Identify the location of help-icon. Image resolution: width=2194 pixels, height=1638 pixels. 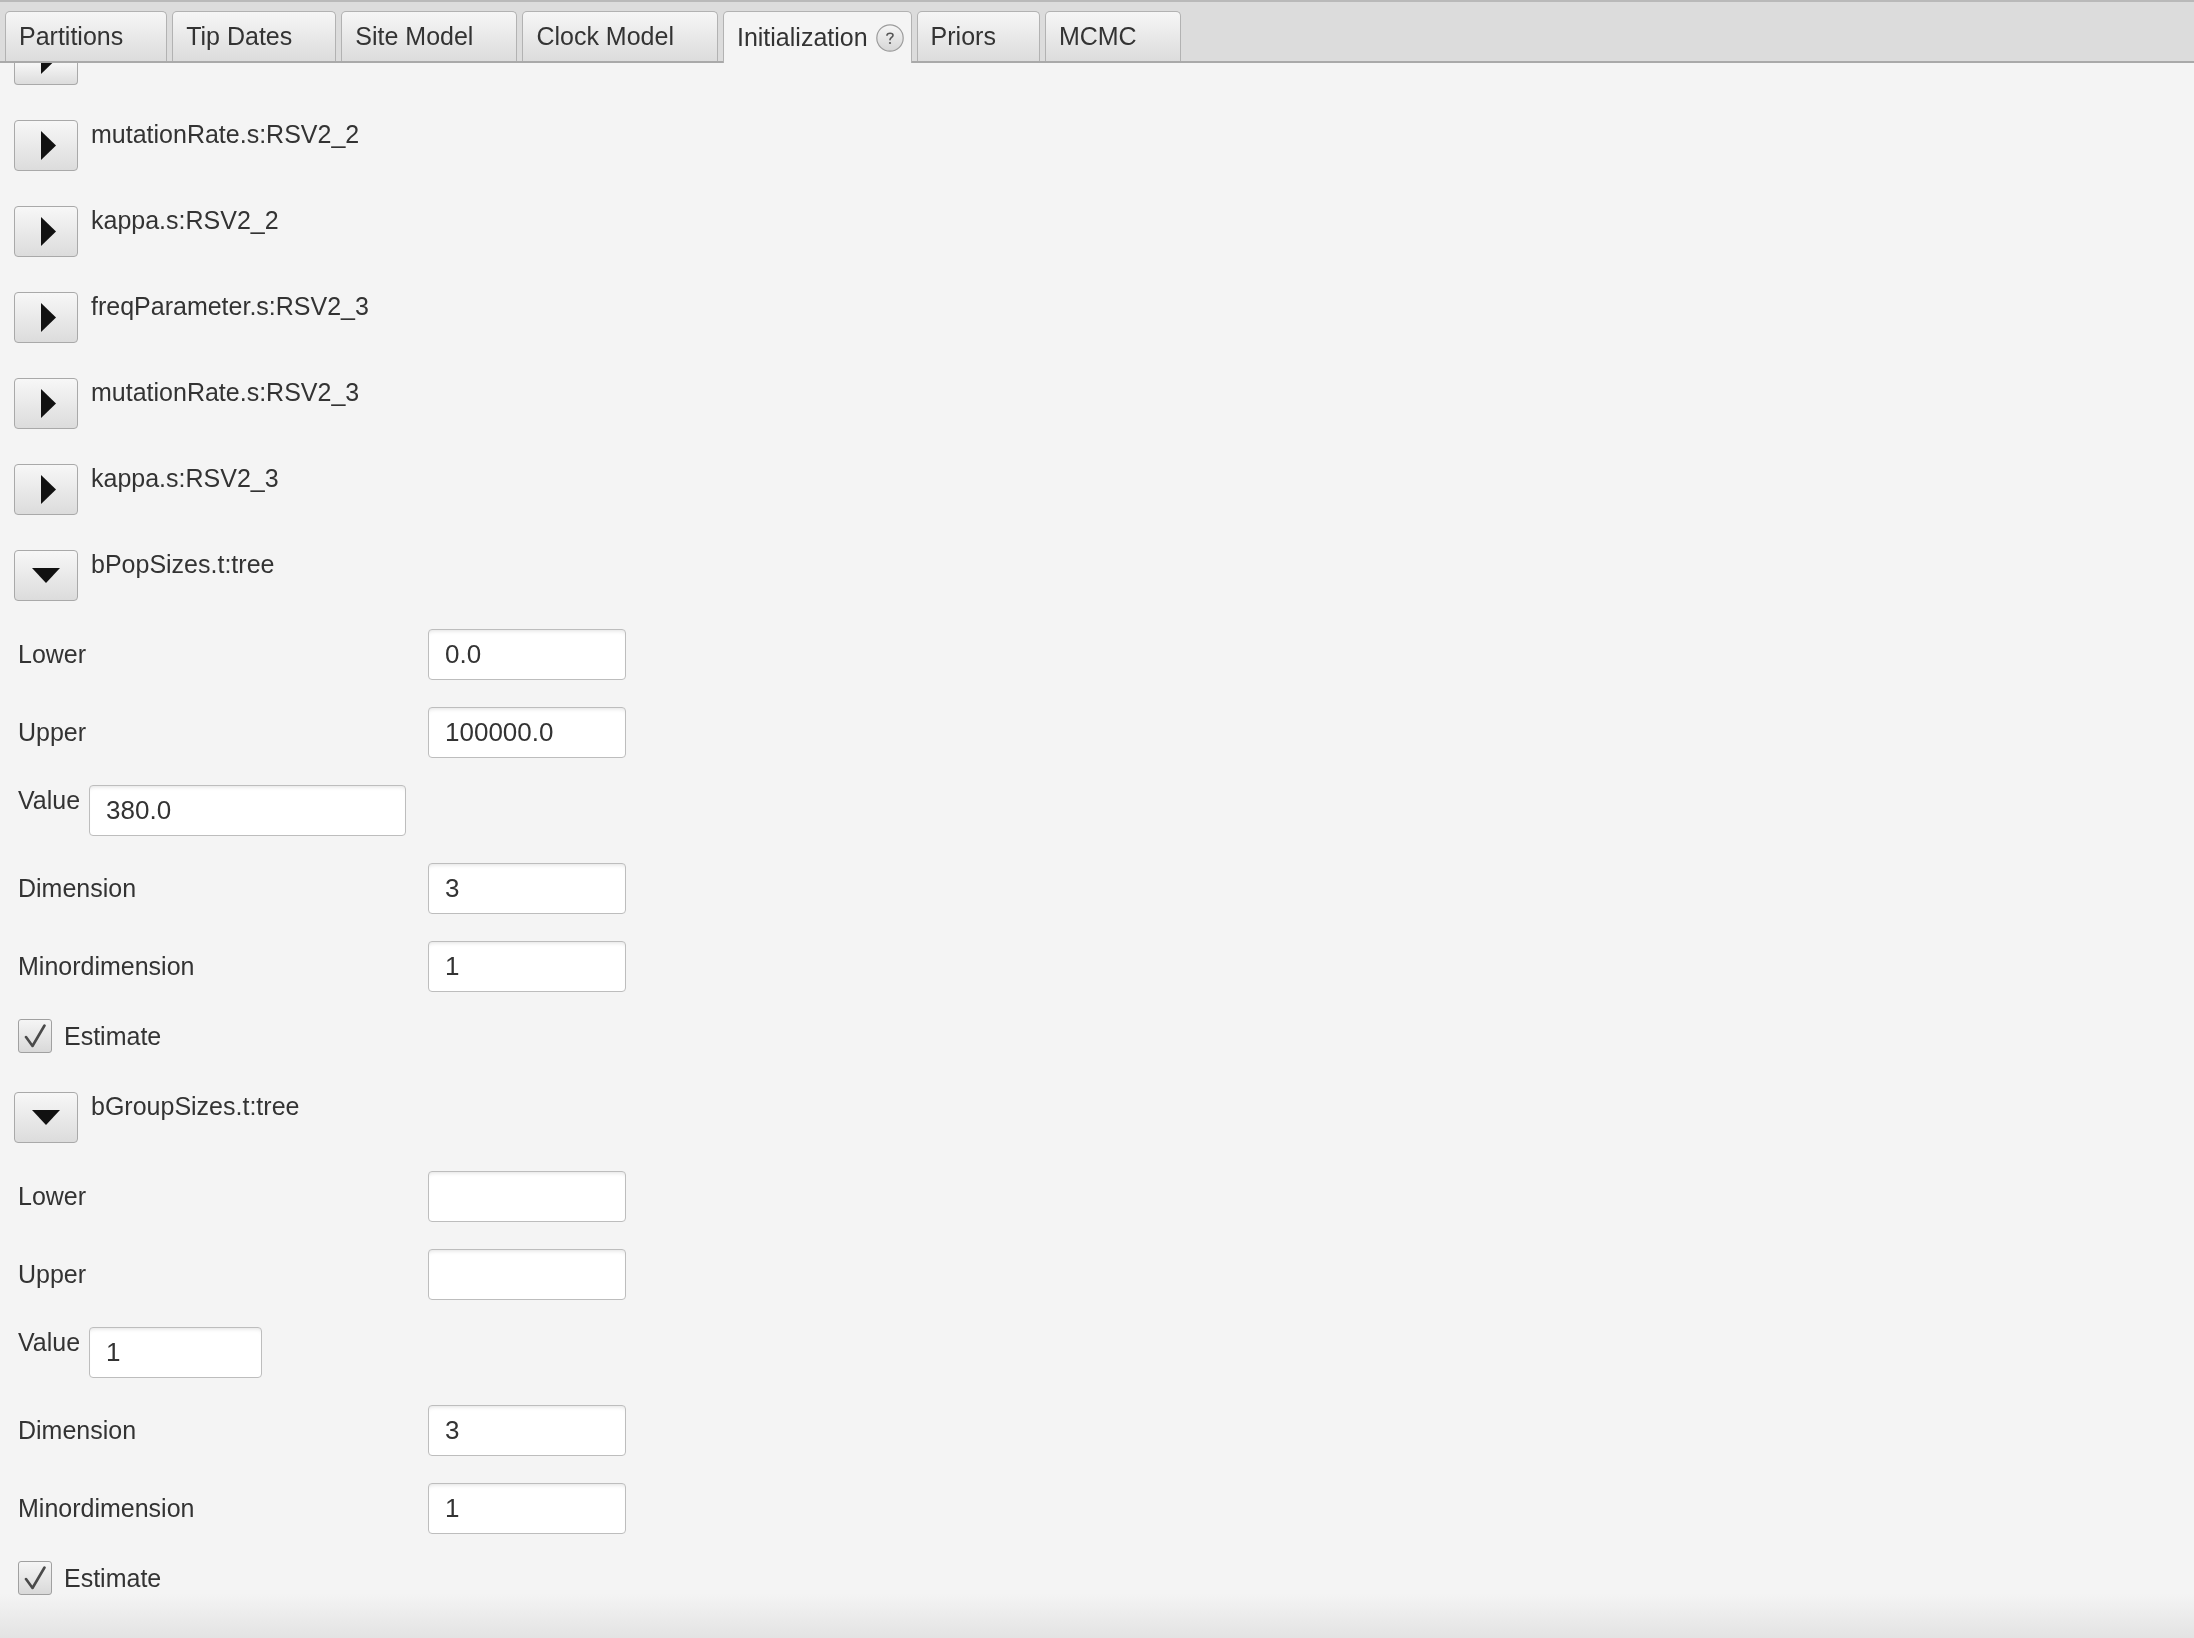
(889, 37).